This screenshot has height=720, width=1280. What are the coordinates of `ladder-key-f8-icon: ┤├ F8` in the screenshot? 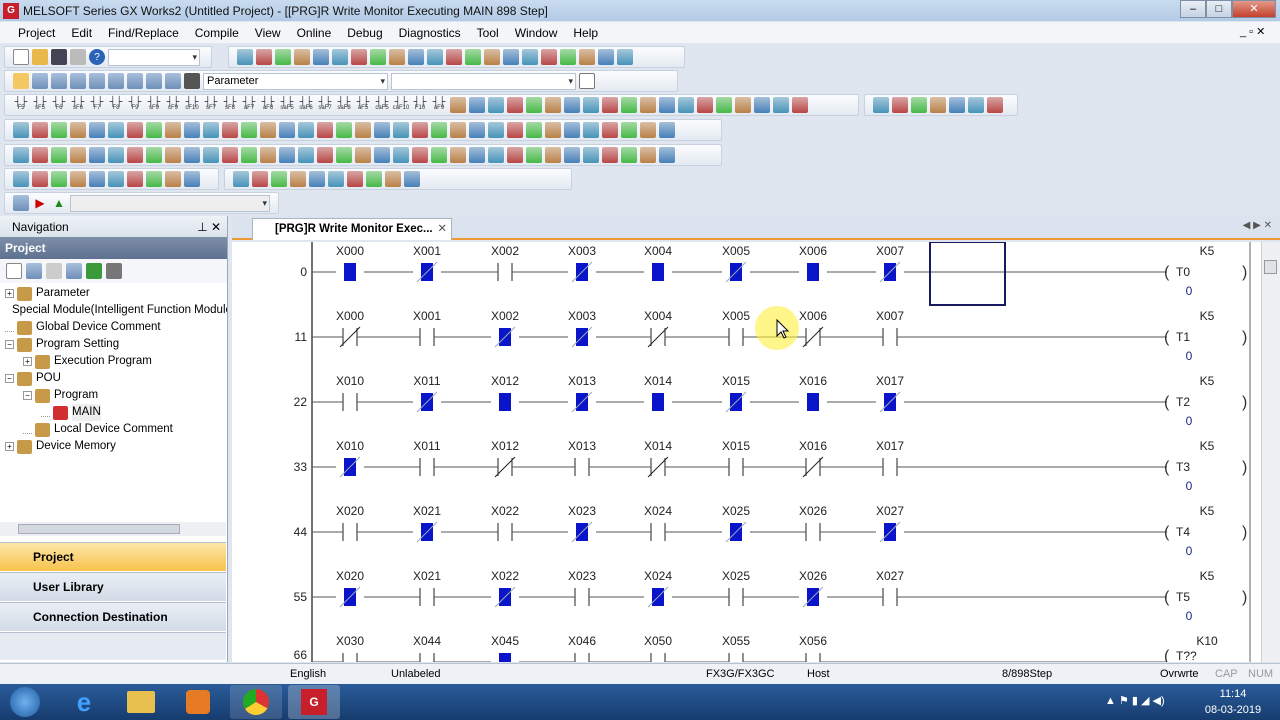 It's located at (116, 105).